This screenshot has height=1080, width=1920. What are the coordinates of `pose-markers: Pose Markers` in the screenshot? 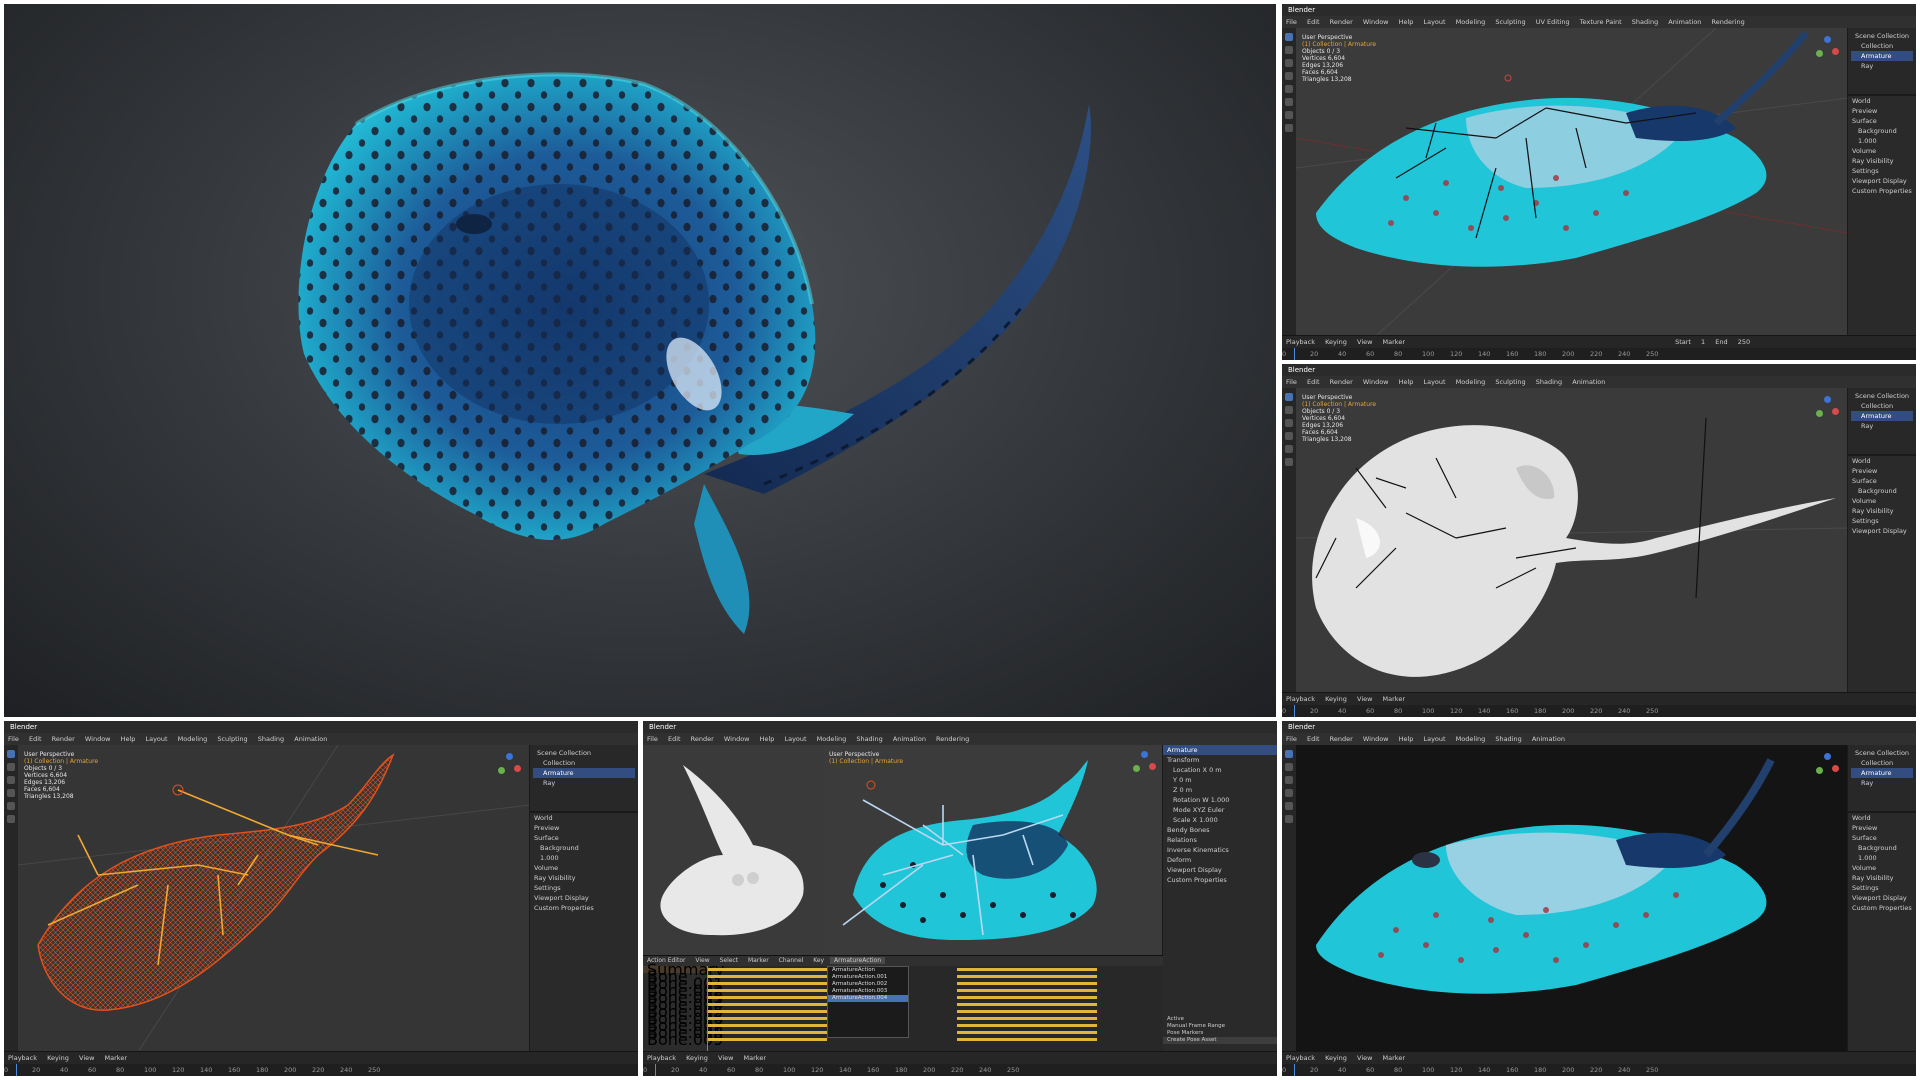 It's located at (1220, 1033).